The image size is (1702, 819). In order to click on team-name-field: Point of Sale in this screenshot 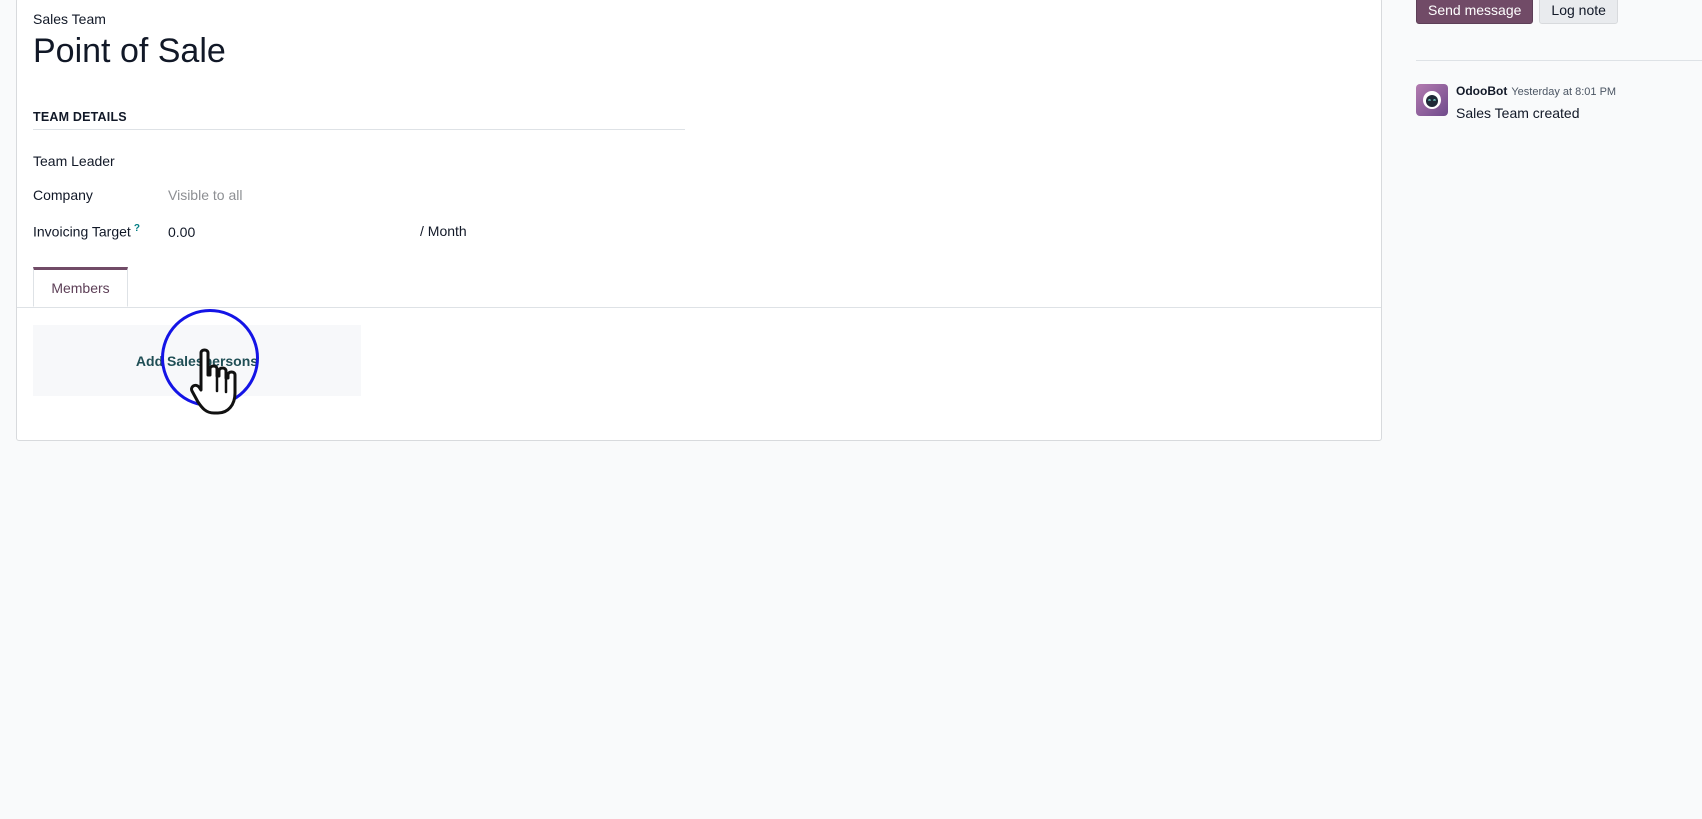, I will do `click(129, 51)`.